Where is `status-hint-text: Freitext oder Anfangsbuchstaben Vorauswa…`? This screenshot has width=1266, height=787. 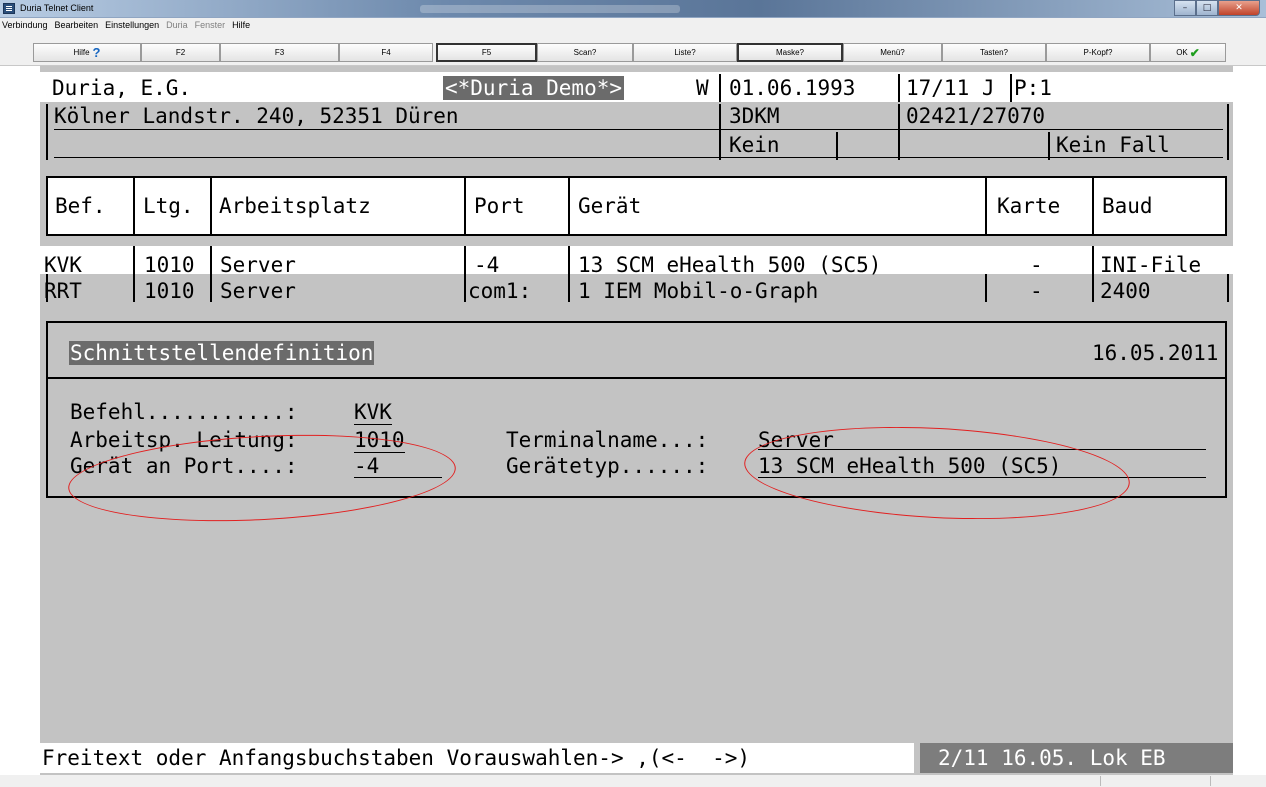
status-hint-text: Freitext oder Anfangsbuchstaben Vorauswa… is located at coordinates (396, 758).